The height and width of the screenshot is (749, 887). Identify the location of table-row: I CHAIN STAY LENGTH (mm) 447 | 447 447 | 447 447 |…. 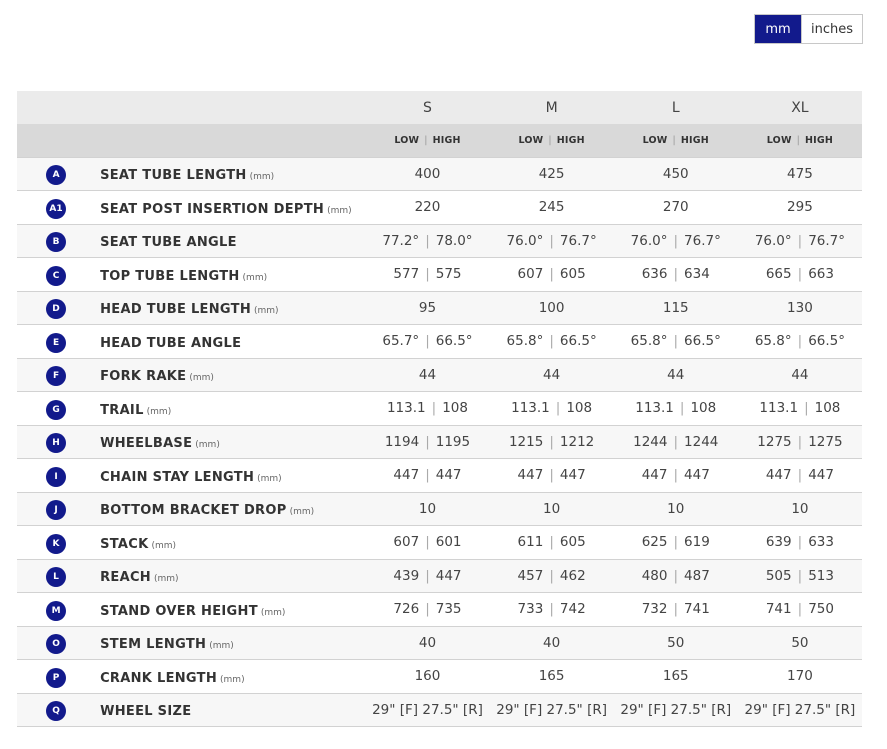
(439, 475).